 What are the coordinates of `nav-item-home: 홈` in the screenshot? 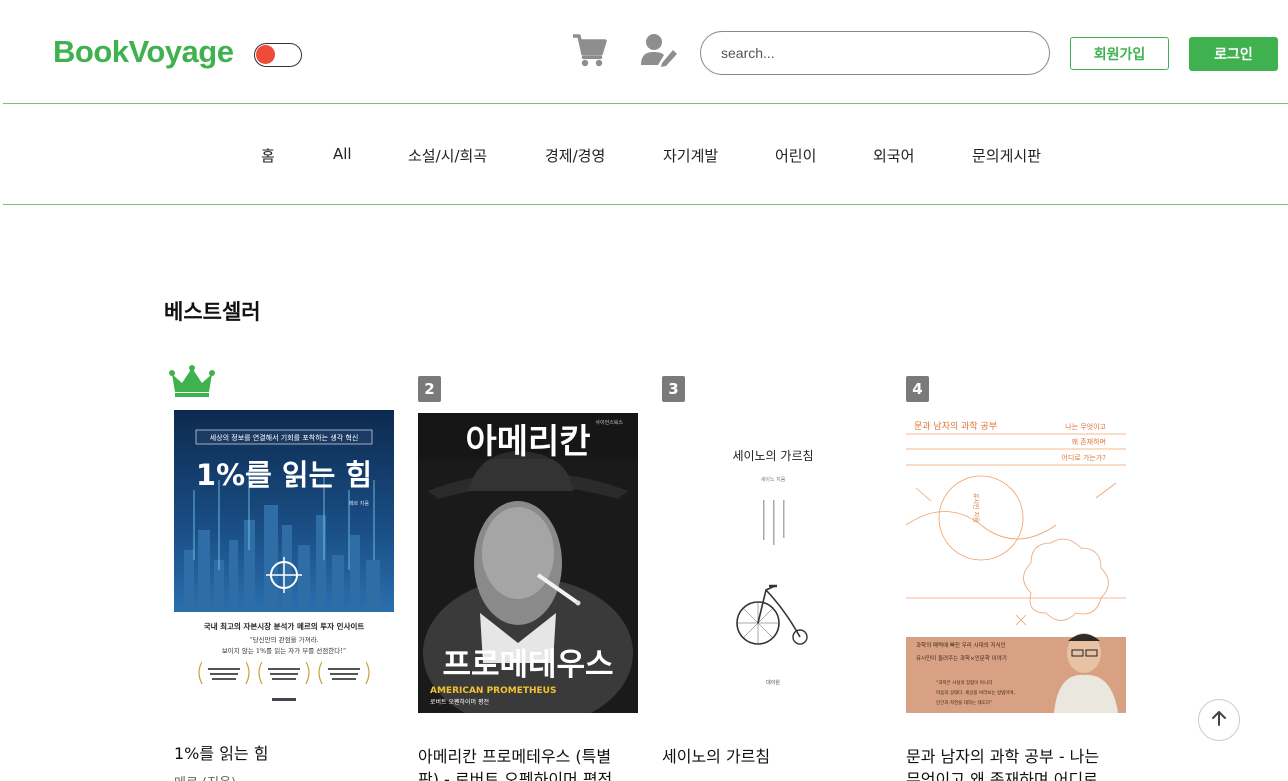 It's located at (268, 155).